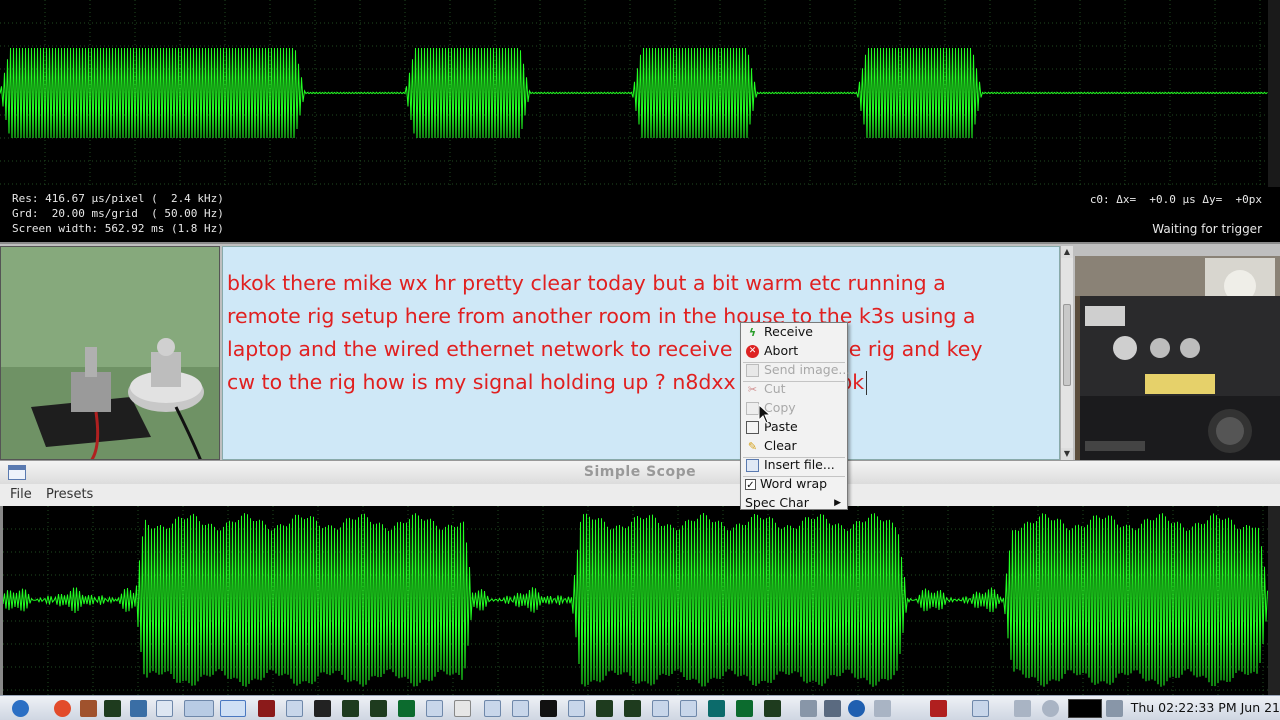 The image size is (1280, 720). Describe the element at coordinates (138, 708) in the screenshot. I see `app-window-icon` at that location.